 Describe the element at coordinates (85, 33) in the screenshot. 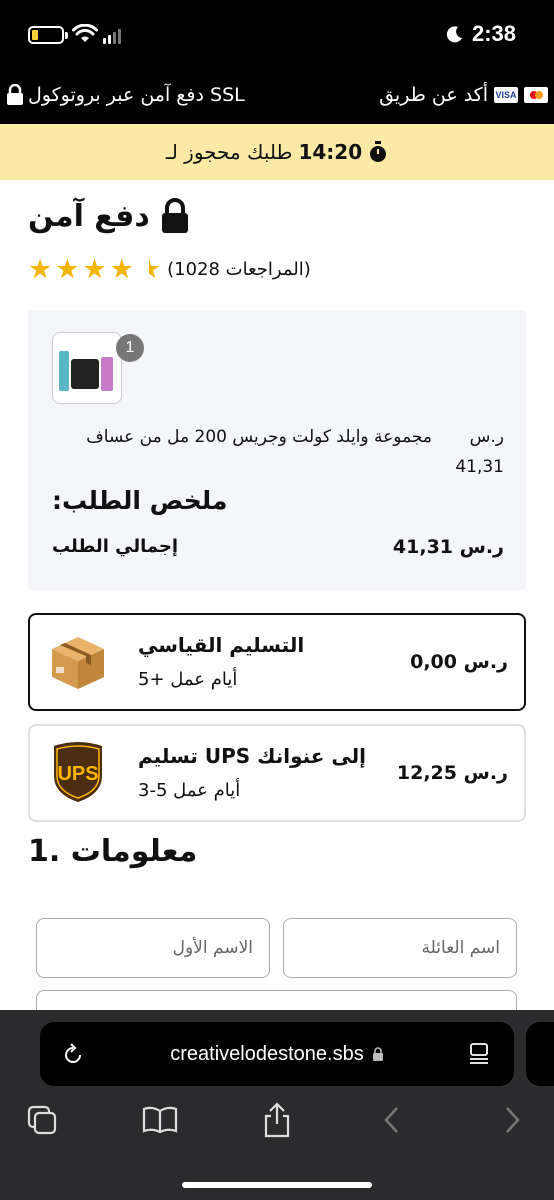

I see `wifi-icon` at that location.